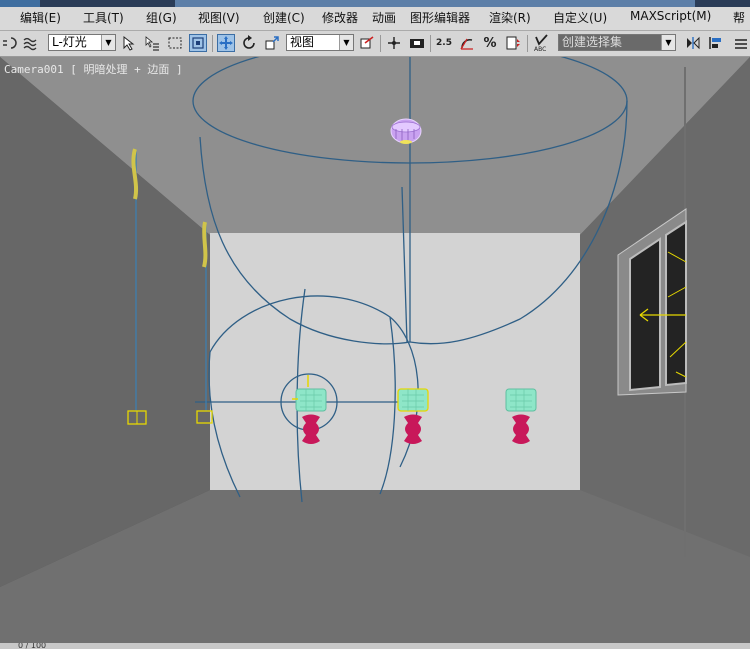  Describe the element at coordinates (417, 43) in the screenshot. I see `keyboard-shortcut-icon` at that location.